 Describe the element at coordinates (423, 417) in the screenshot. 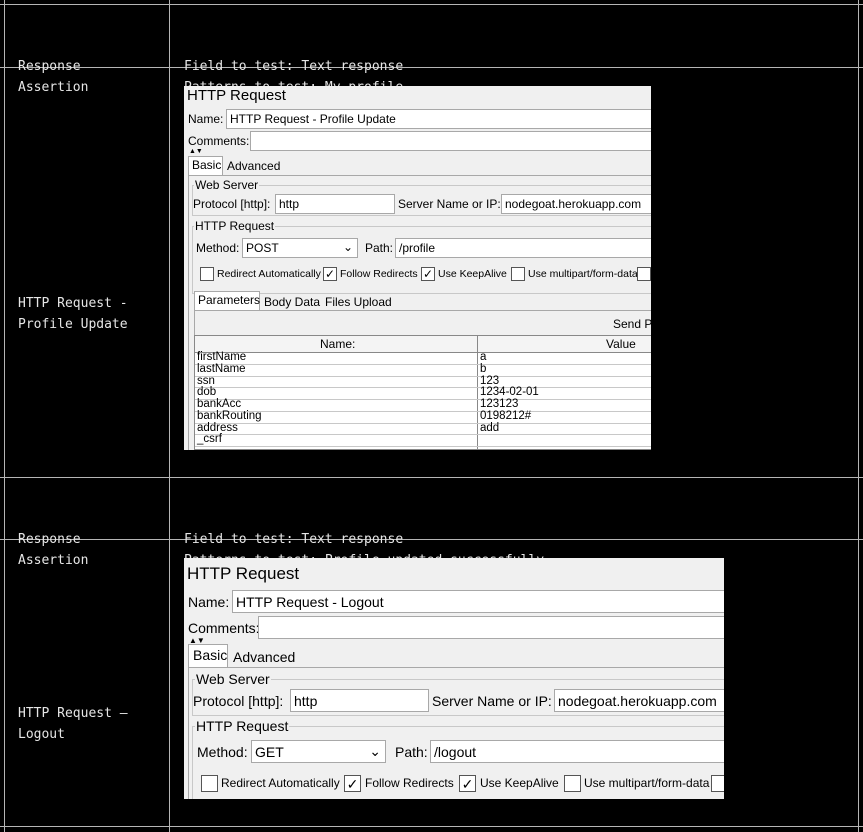

I see `table-row: bankRouting 0198212#` at that location.